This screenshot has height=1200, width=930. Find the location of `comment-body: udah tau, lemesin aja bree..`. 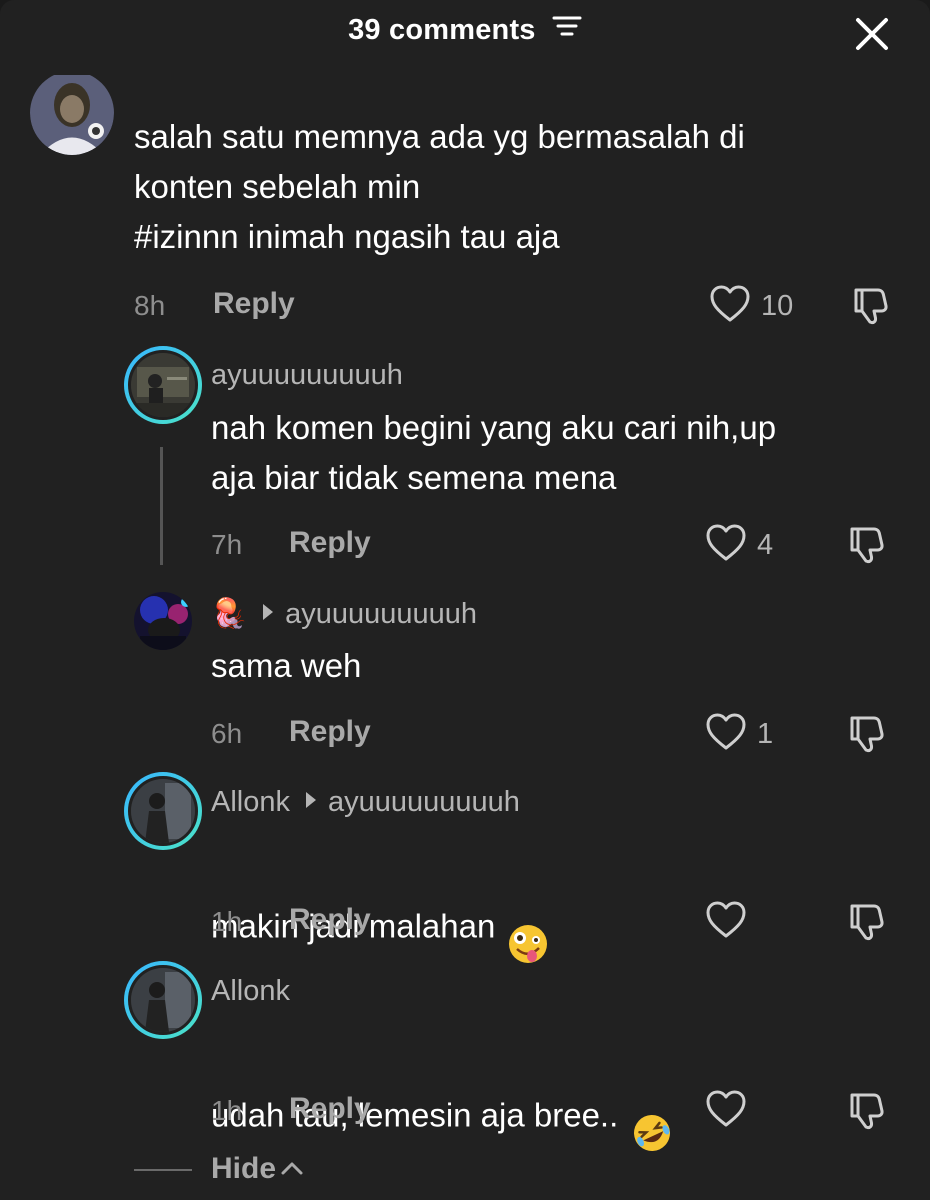

comment-body: udah tau, lemesin aja bree.. is located at coordinates (415, 1115).